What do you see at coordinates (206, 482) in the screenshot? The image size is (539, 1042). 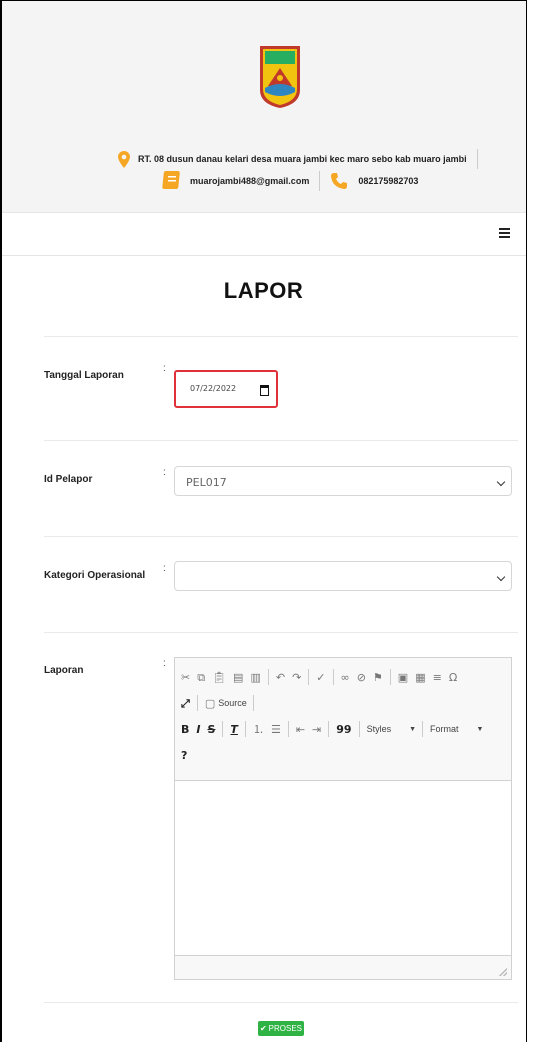 I see `id-pelapor-value: PEL017` at bounding box center [206, 482].